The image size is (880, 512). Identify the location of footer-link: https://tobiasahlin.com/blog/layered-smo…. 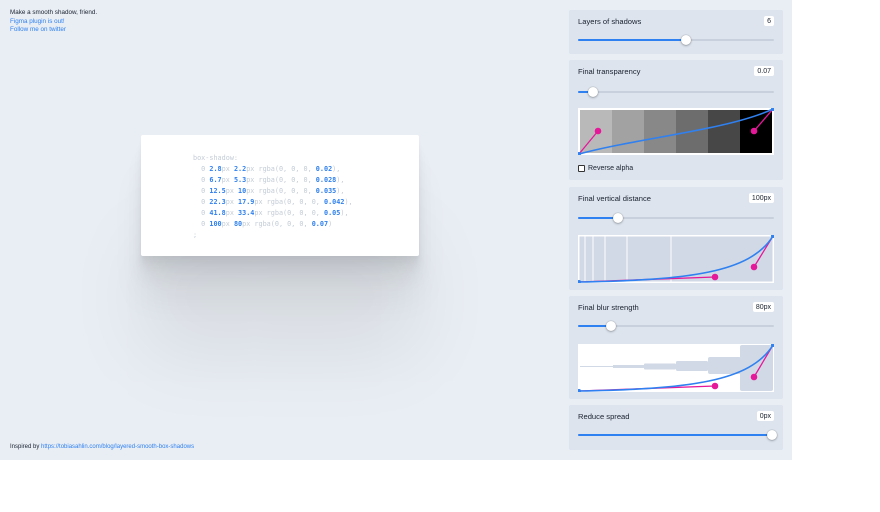
(117, 447).